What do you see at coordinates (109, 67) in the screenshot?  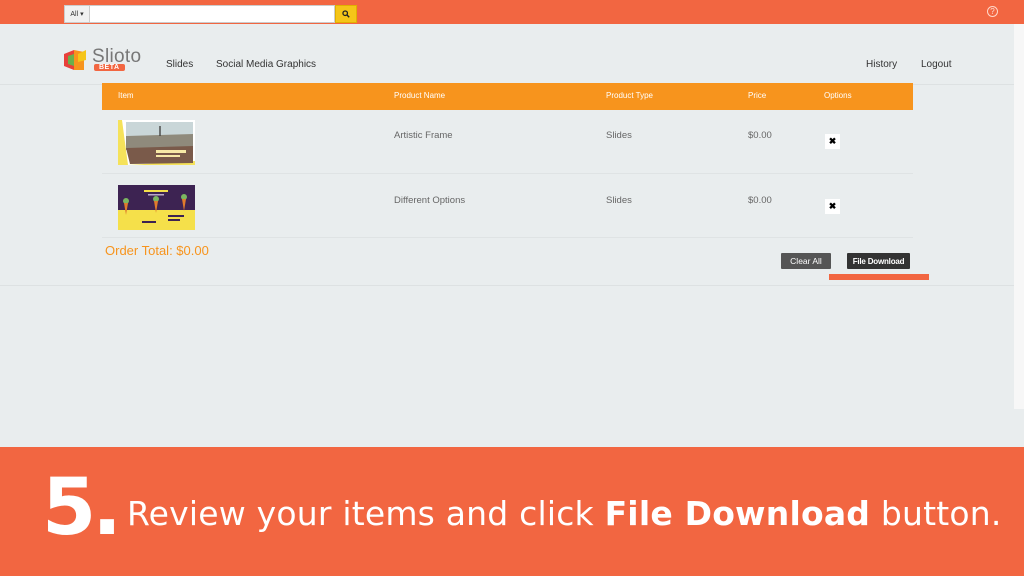 I see `beta-badge: BETA` at bounding box center [109, 67].